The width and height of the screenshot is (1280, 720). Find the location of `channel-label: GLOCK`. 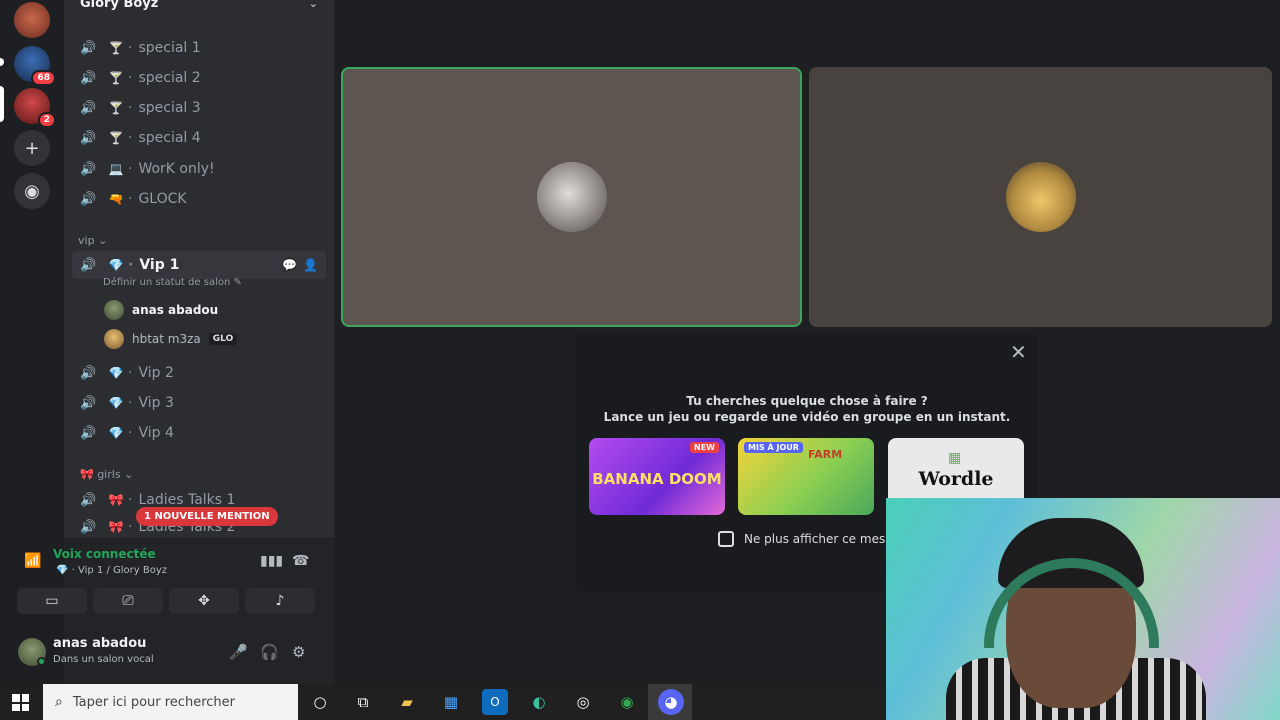

channel-label: GLOCK is located at coordinates (162, 199).